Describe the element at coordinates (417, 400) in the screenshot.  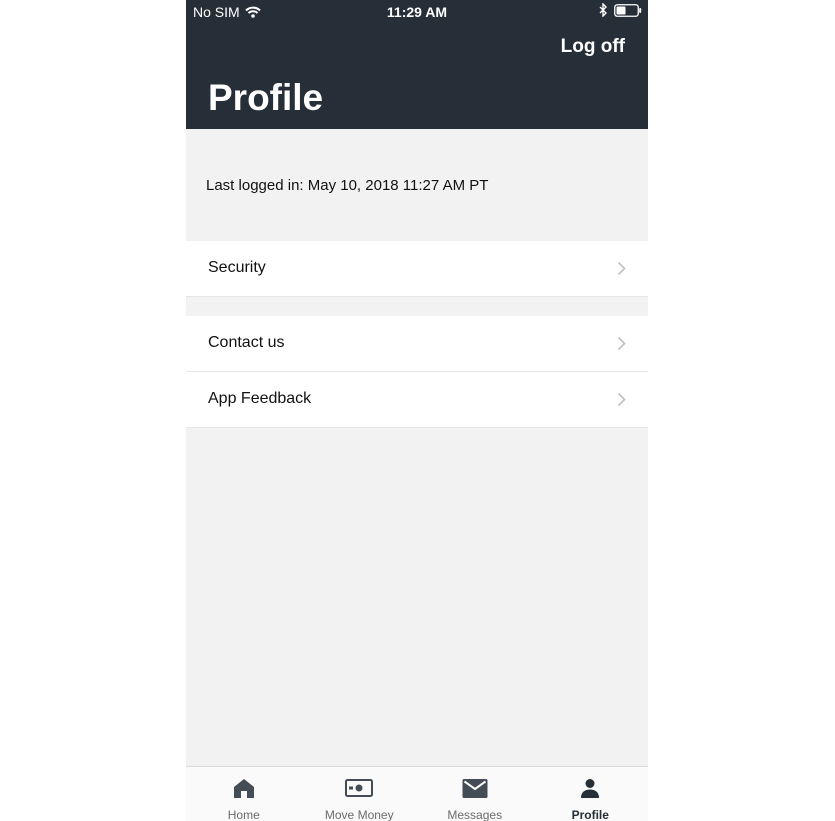
I see `list-item-app-feedback: App Feedback` at that location.